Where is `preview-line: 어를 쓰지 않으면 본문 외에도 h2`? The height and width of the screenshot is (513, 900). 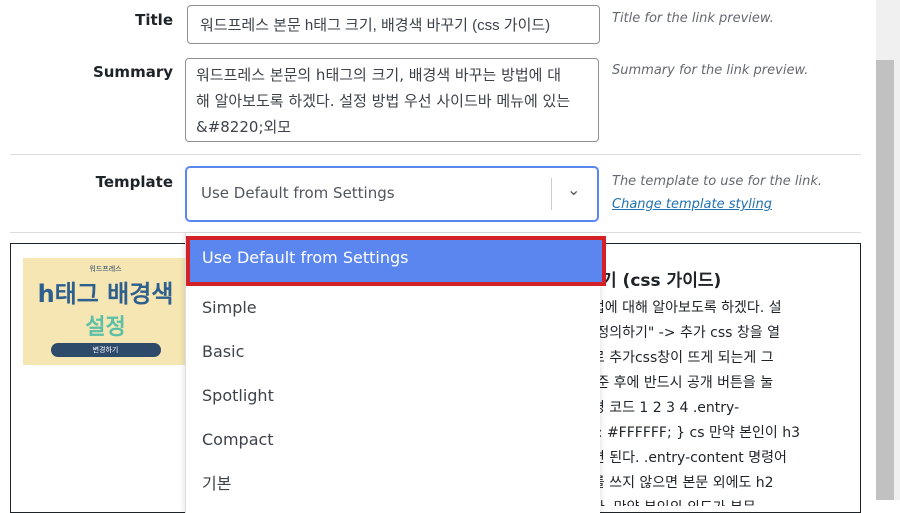 preview-line: 어를 쓰지 않으면 본문 외에도 h2 is located at coordinates (676, 483).